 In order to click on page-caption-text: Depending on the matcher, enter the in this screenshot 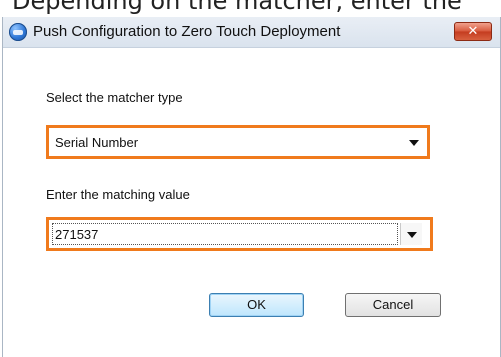, I will do `click(237, 7)`.